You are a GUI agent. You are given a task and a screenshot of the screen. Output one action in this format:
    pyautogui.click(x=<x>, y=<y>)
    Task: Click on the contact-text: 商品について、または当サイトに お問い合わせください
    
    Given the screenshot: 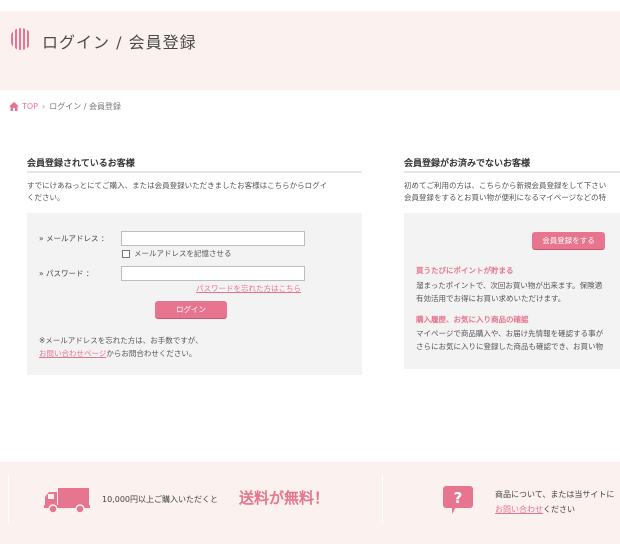 What is the action you would take?
    pyautogui.click(x=554, y=502)
    